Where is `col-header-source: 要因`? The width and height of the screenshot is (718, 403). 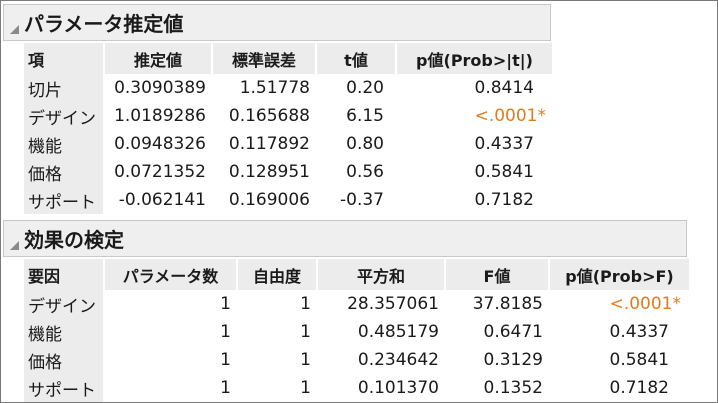 col-header-source: 要因 is located at coordinates (64, 274).